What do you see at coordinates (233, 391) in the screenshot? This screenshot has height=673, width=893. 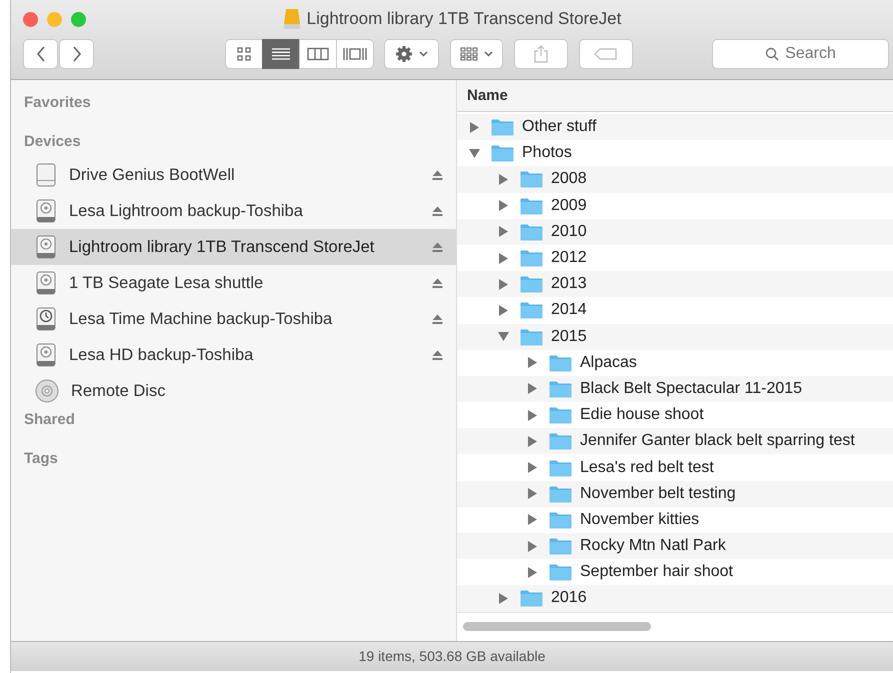 I see `sidebar-item: Remote Disc` at bounding box center [233, 391].